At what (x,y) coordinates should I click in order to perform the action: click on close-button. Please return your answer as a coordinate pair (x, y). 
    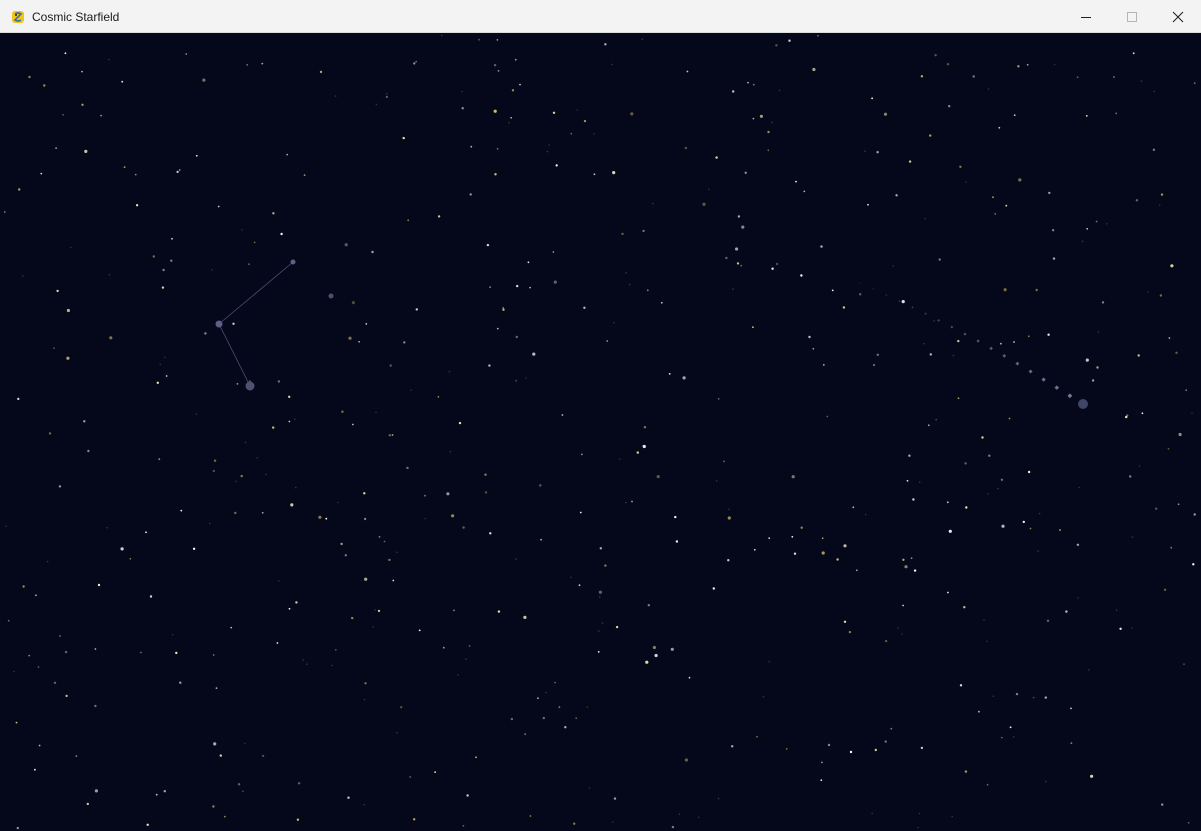
    Looking at the image, I should click on (1178, 16).